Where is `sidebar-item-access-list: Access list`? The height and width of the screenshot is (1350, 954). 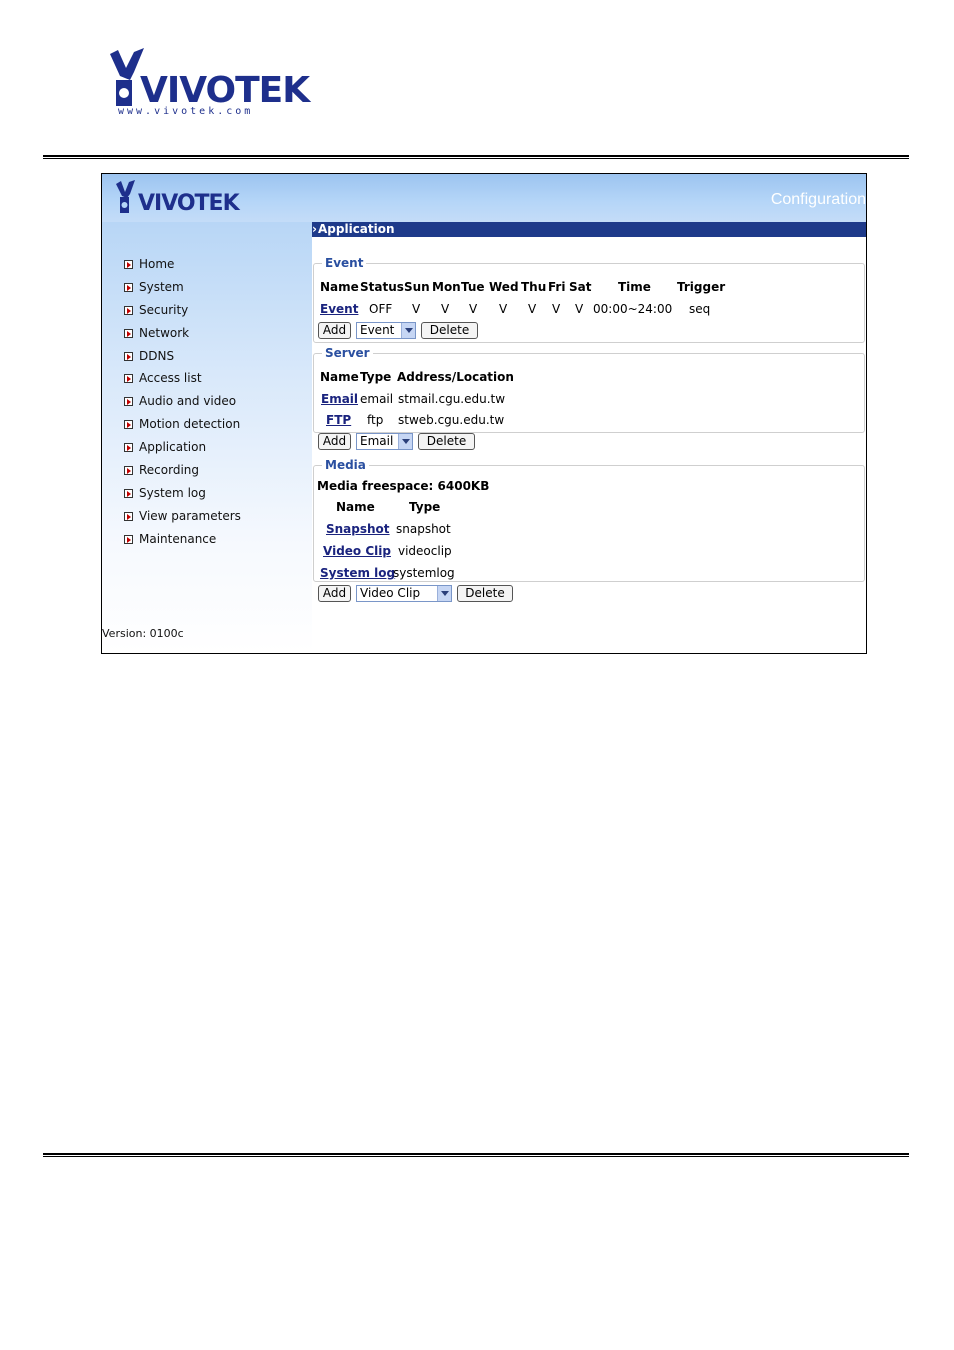 sidebar-item-access-list: Access list is located at coordinates (163, 378).